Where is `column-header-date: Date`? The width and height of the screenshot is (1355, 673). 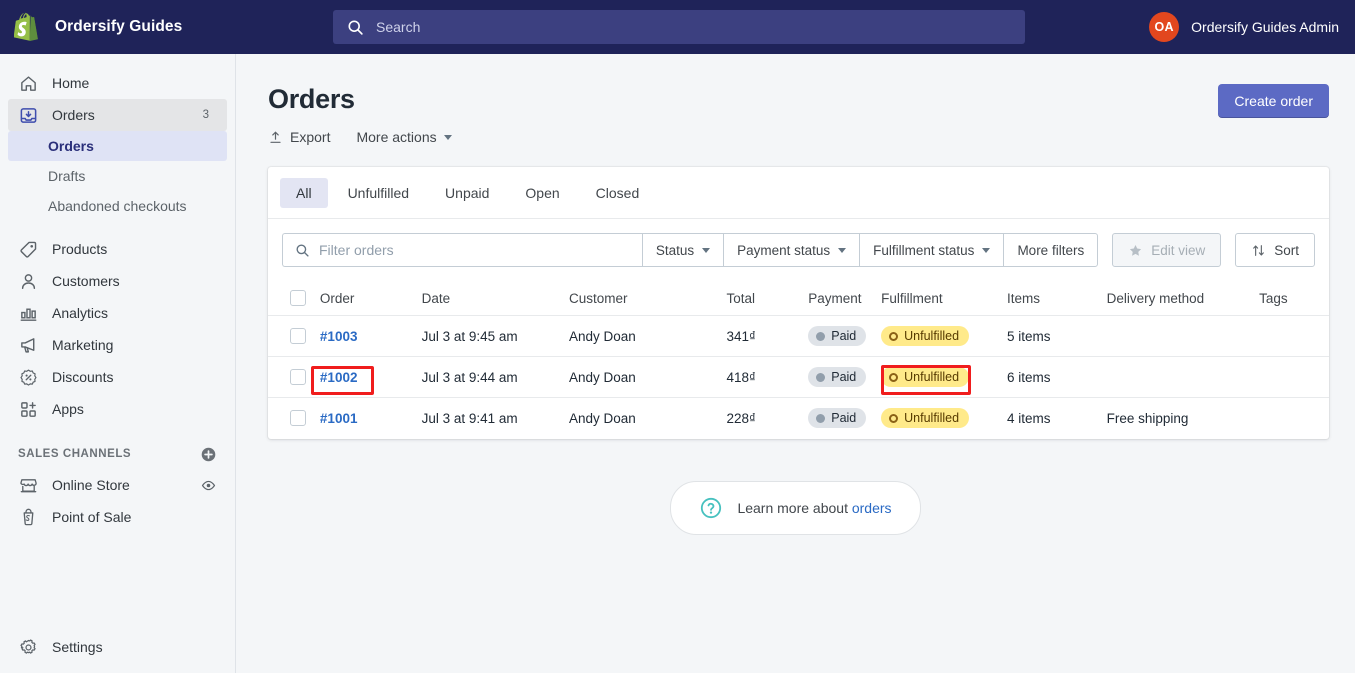
column-header-date: Date is located at coordinates (495, 298).